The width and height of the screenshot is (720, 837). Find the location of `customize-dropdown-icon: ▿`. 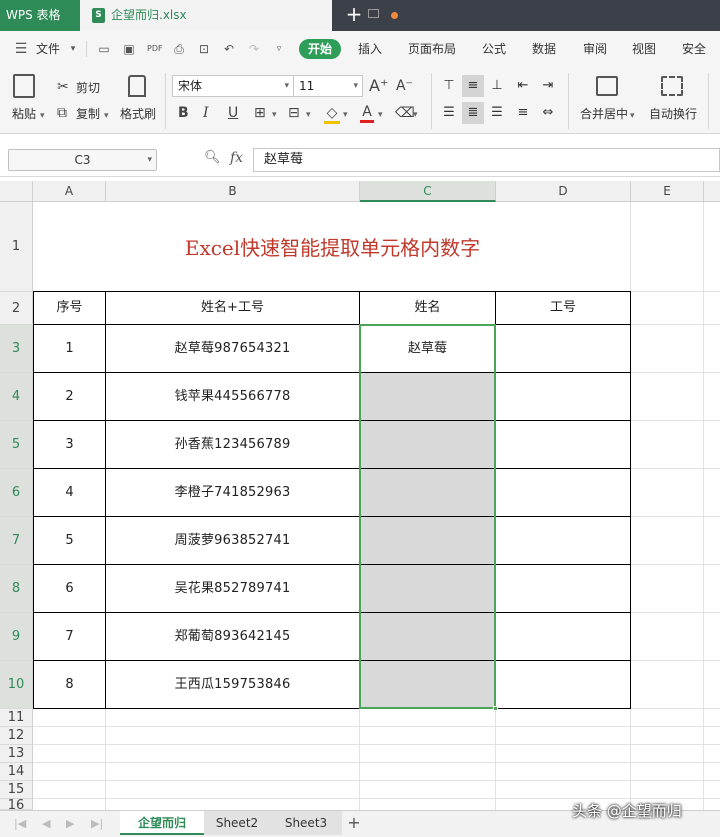

customize-dropdown-icon: ▿ is located at coordinates (279, 49).